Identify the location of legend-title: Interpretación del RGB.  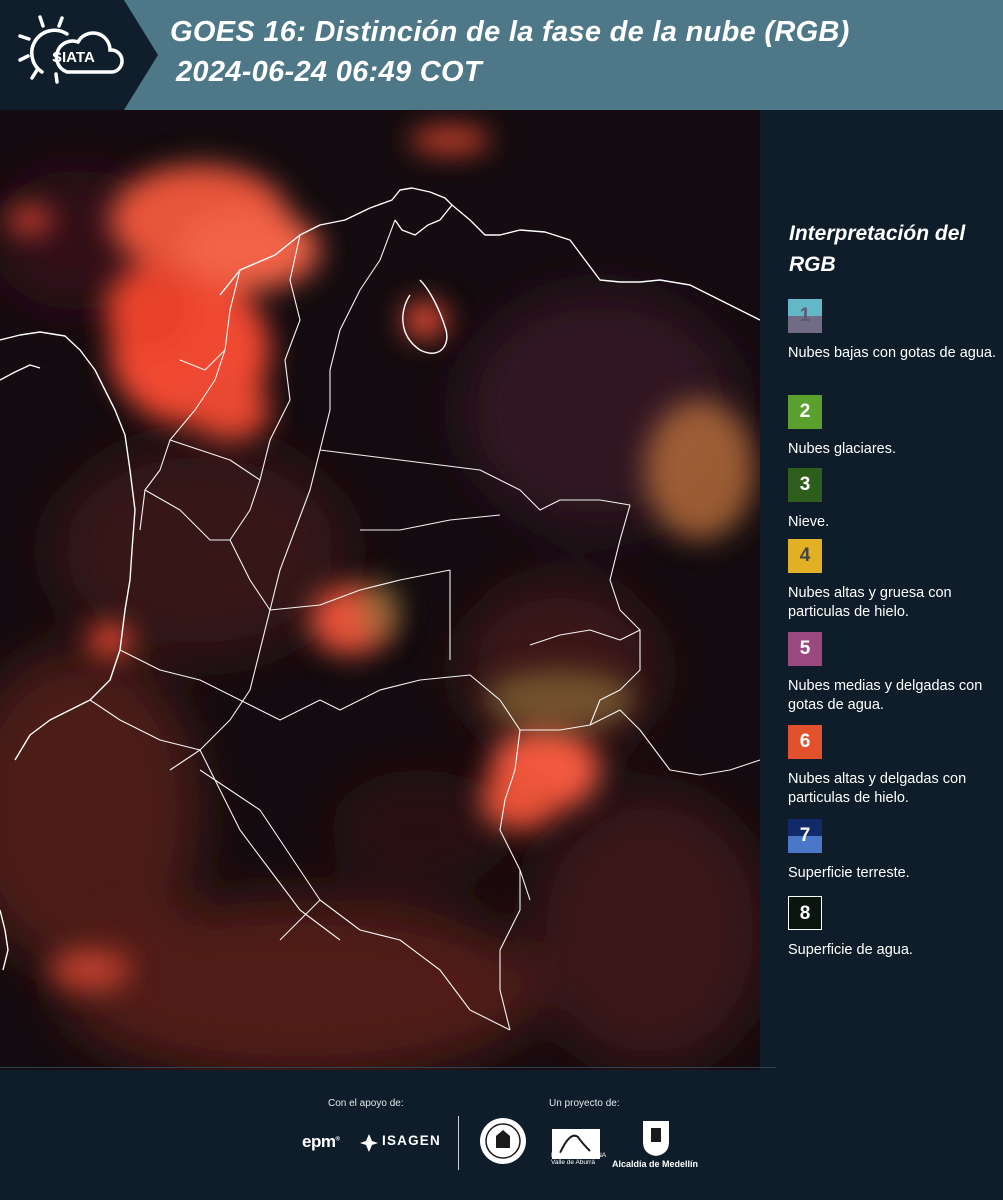
(877, 249).